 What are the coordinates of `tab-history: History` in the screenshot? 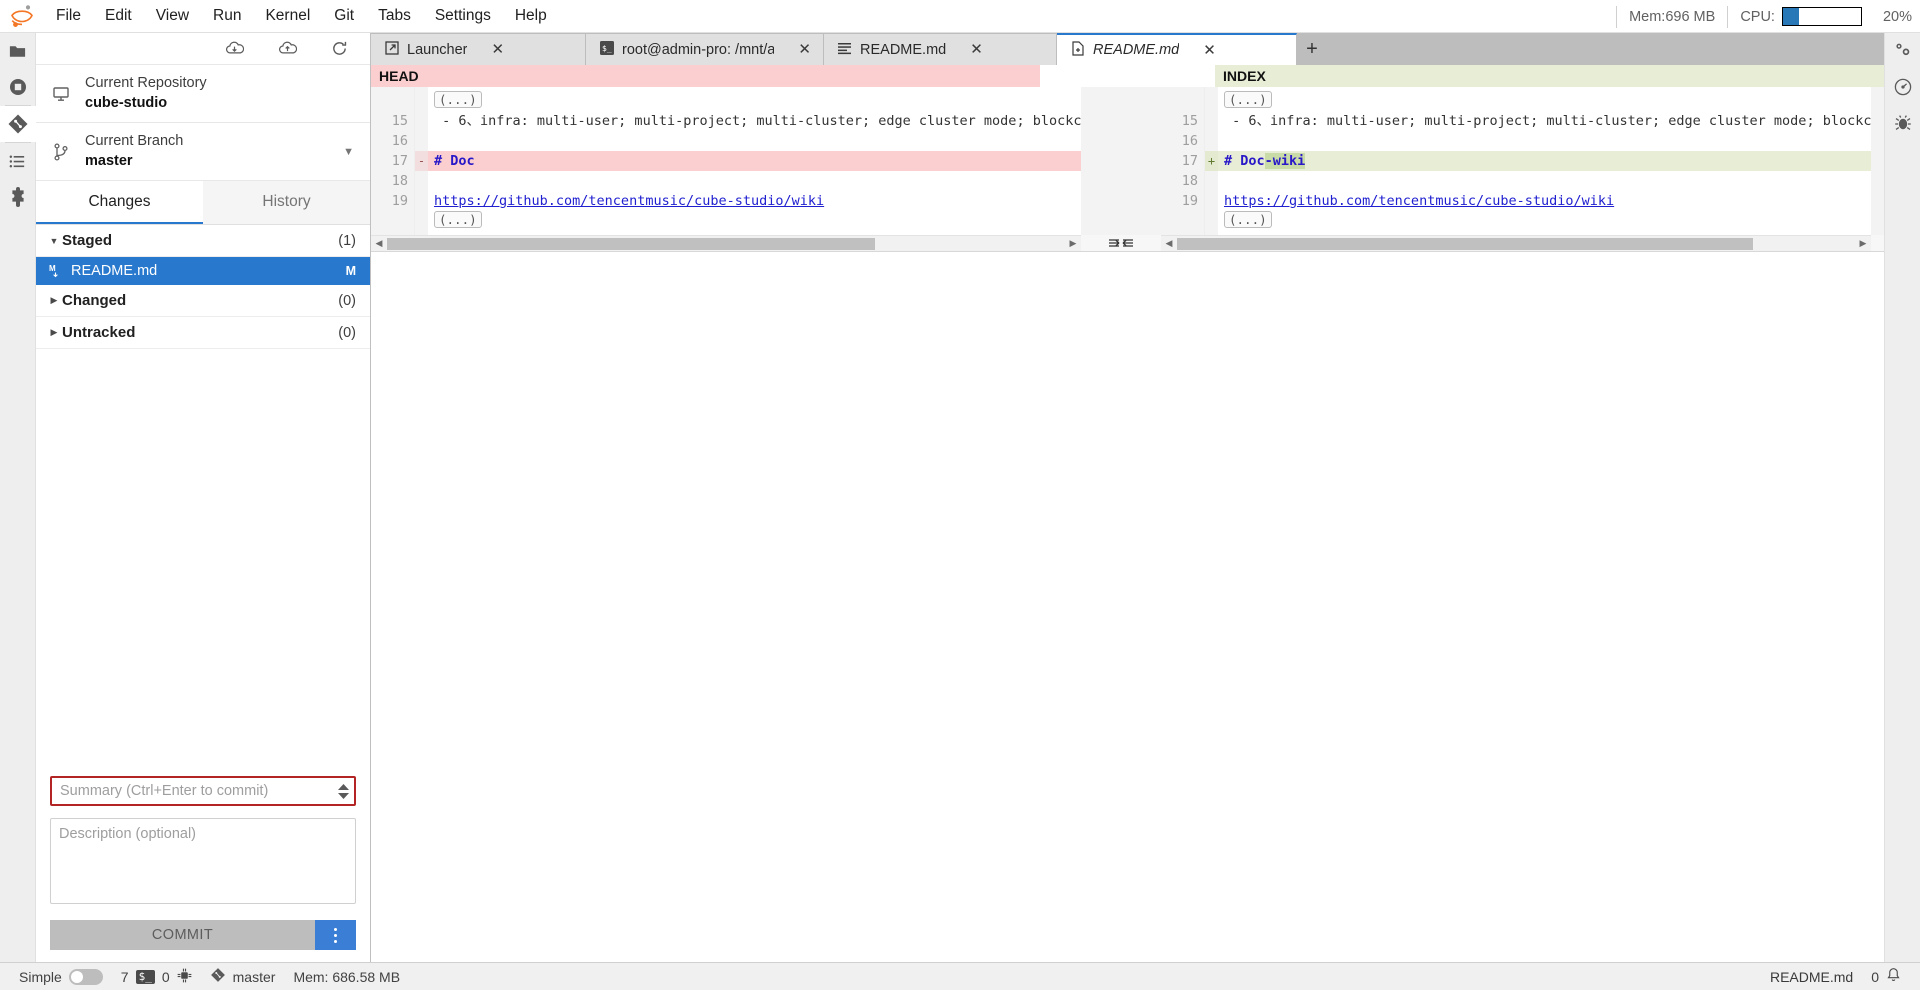 It's located at (286, 203).